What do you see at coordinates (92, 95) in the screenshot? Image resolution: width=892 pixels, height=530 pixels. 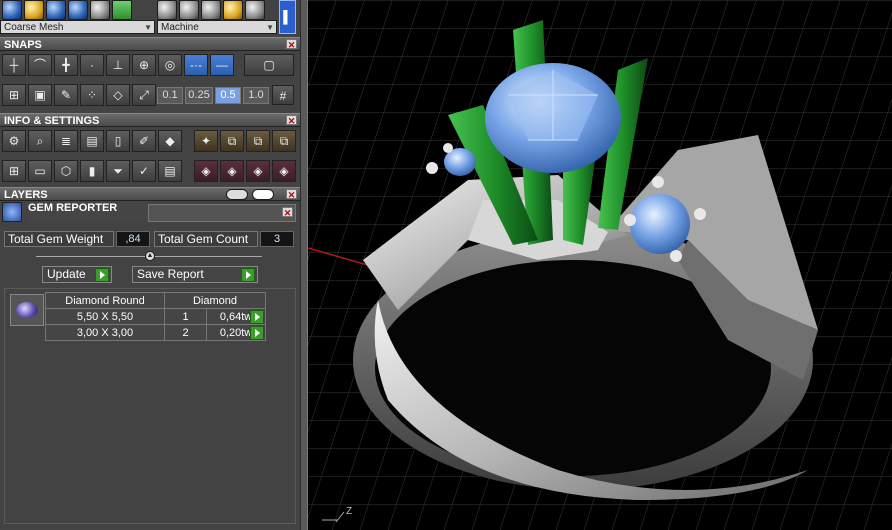 I see `dots-grid-icon: ⁘` at bounding box center [92, 95].